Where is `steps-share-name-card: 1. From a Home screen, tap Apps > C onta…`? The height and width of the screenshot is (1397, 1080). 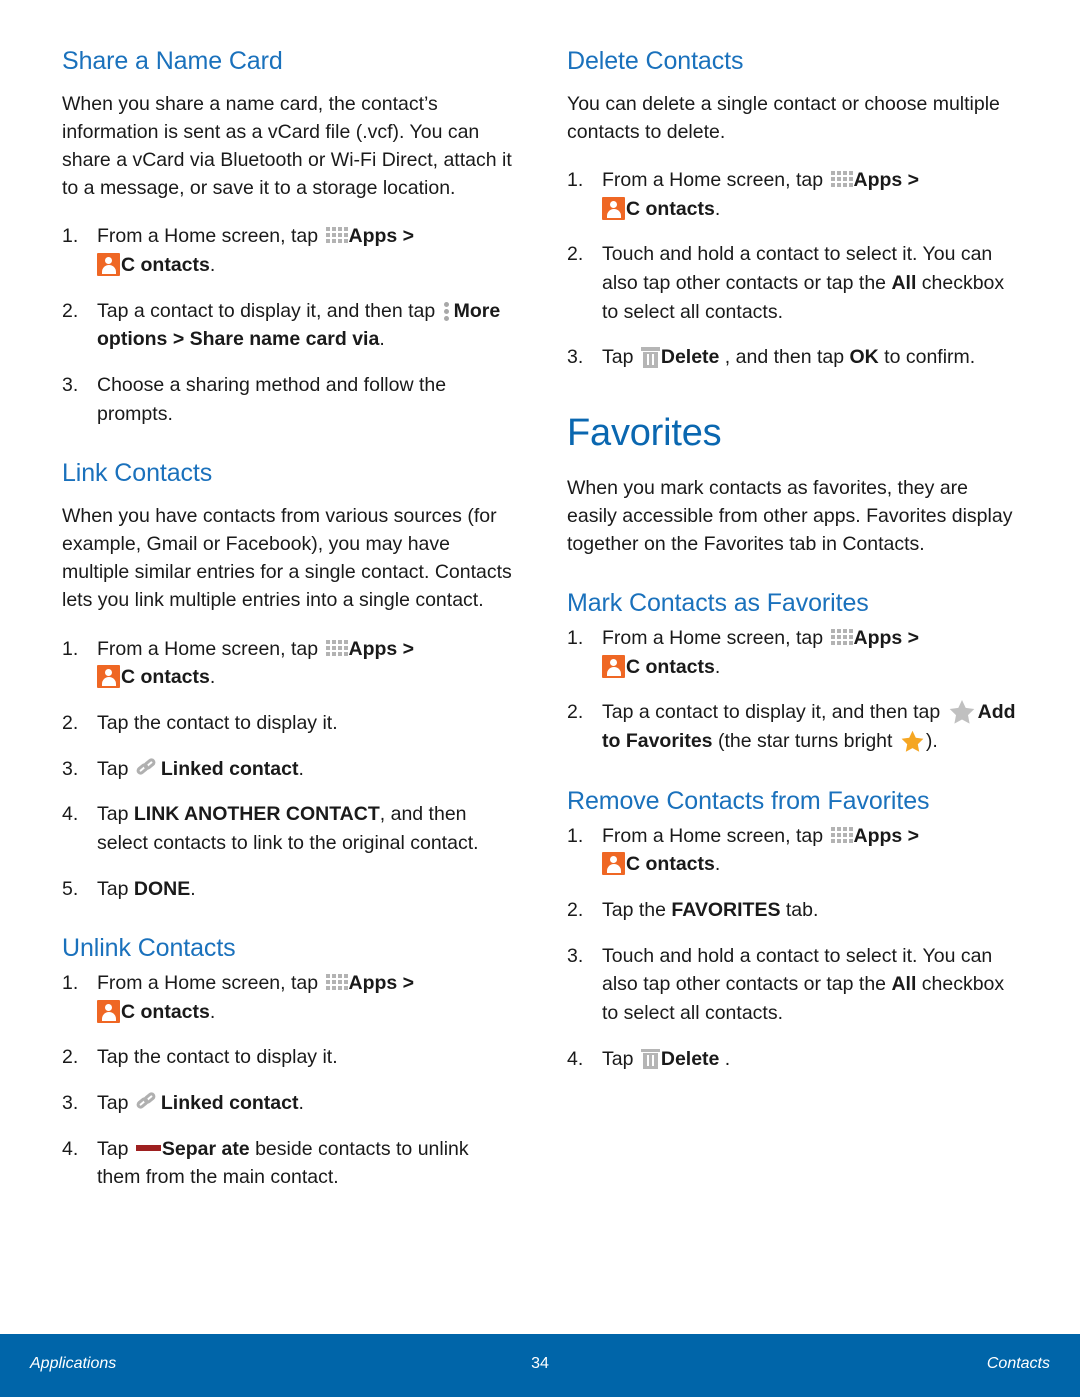 steps-share-name-card: 1. From a Home screen, tap Apps > C onta… is located at coordinates (287, 325).